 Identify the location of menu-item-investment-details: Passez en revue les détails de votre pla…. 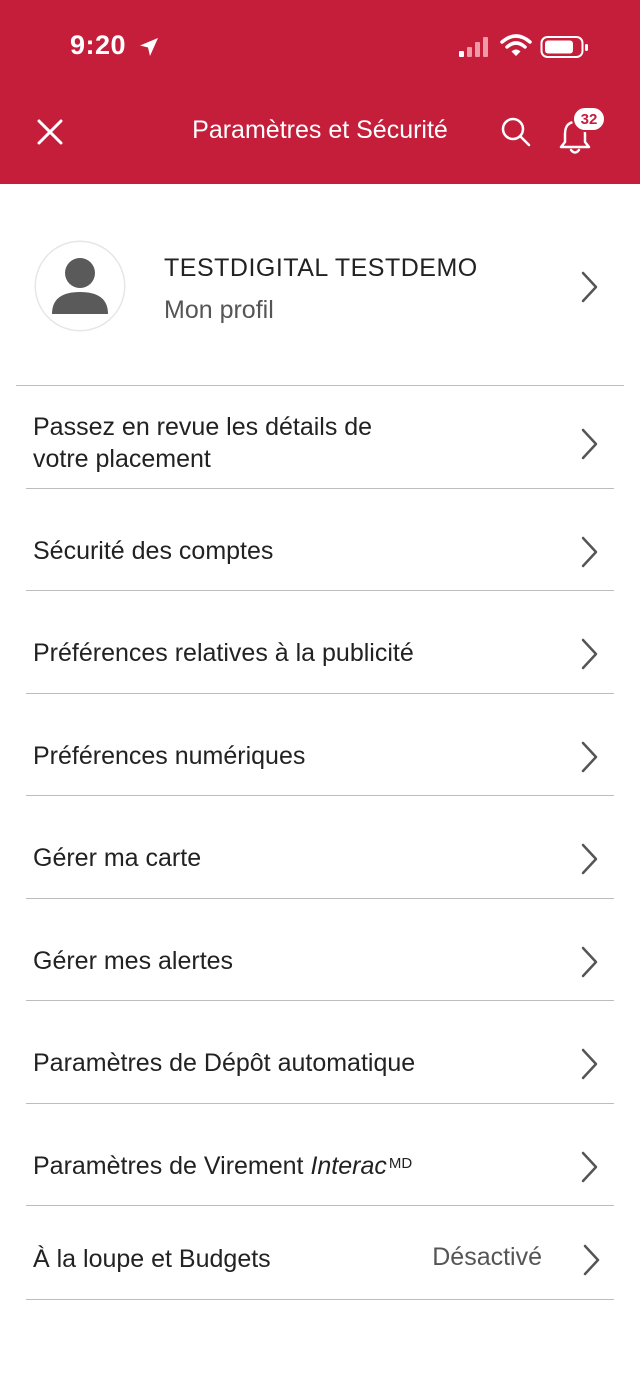
(320, 437).